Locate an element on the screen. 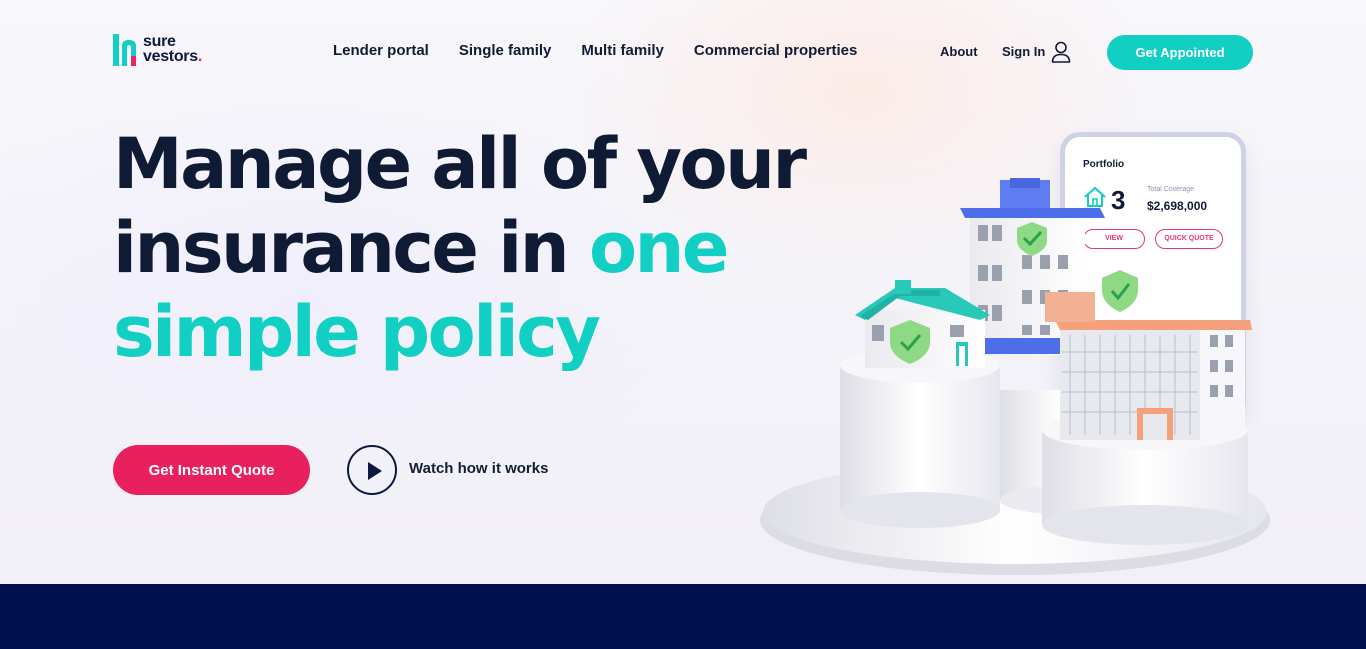 The image size is (1366, 649). headline-line-3: simple policy is located at coordinates (357, 332).